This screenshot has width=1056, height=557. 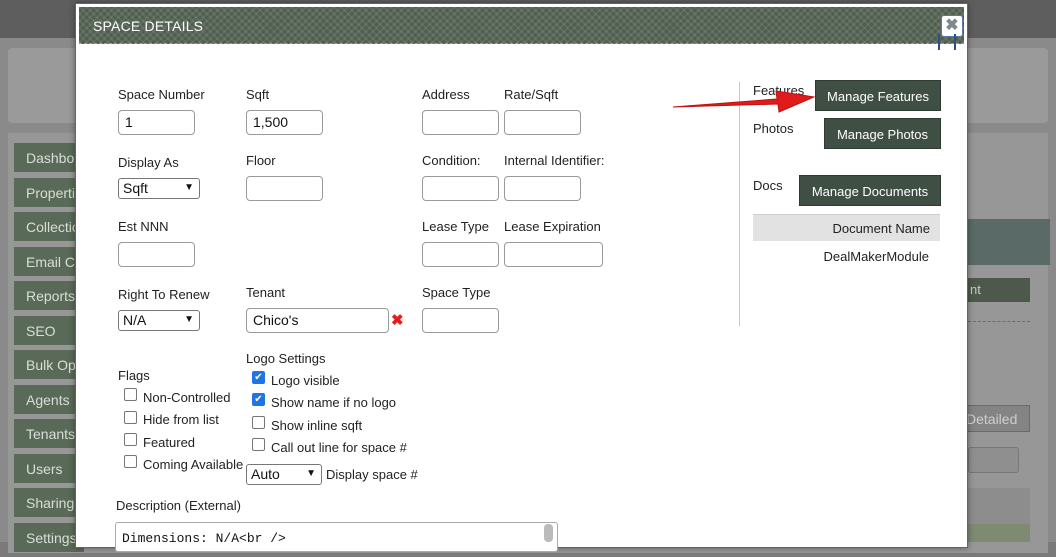 What do you see at coordinates (135, 320) in the screenshot?
I see `right-to-renew-value: N/A` at bounding box center [135, 320].